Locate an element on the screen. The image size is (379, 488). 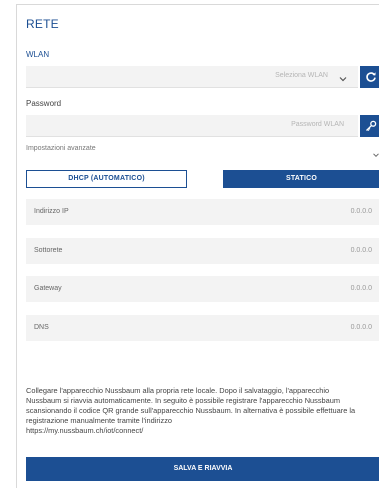
info-link: https://my.nussbaum.ch/iot/connect/ is located at coordinates (202, 431).